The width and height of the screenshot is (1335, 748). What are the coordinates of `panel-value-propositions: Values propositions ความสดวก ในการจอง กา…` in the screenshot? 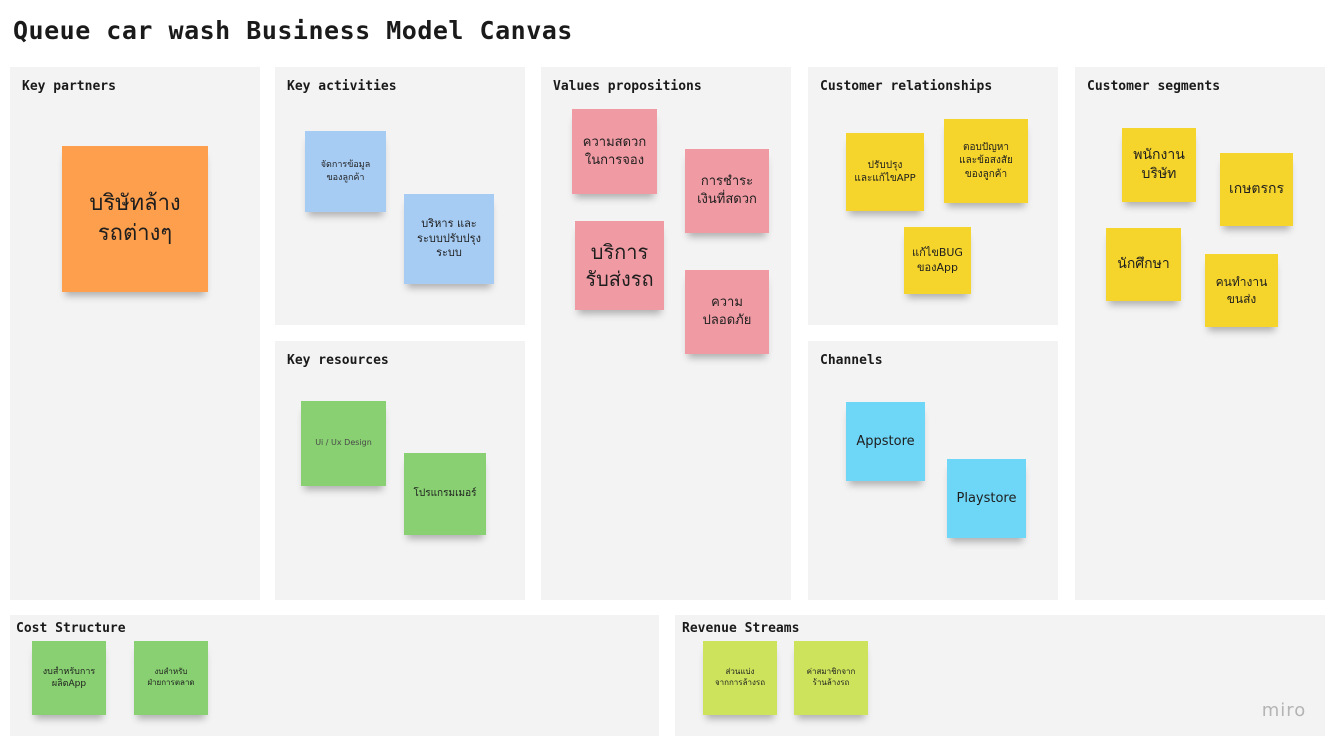 It's located at (666, 333).